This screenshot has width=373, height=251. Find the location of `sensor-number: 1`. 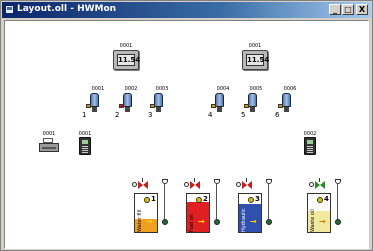

sensor-number: 1 is located at coordinates (84, 115).